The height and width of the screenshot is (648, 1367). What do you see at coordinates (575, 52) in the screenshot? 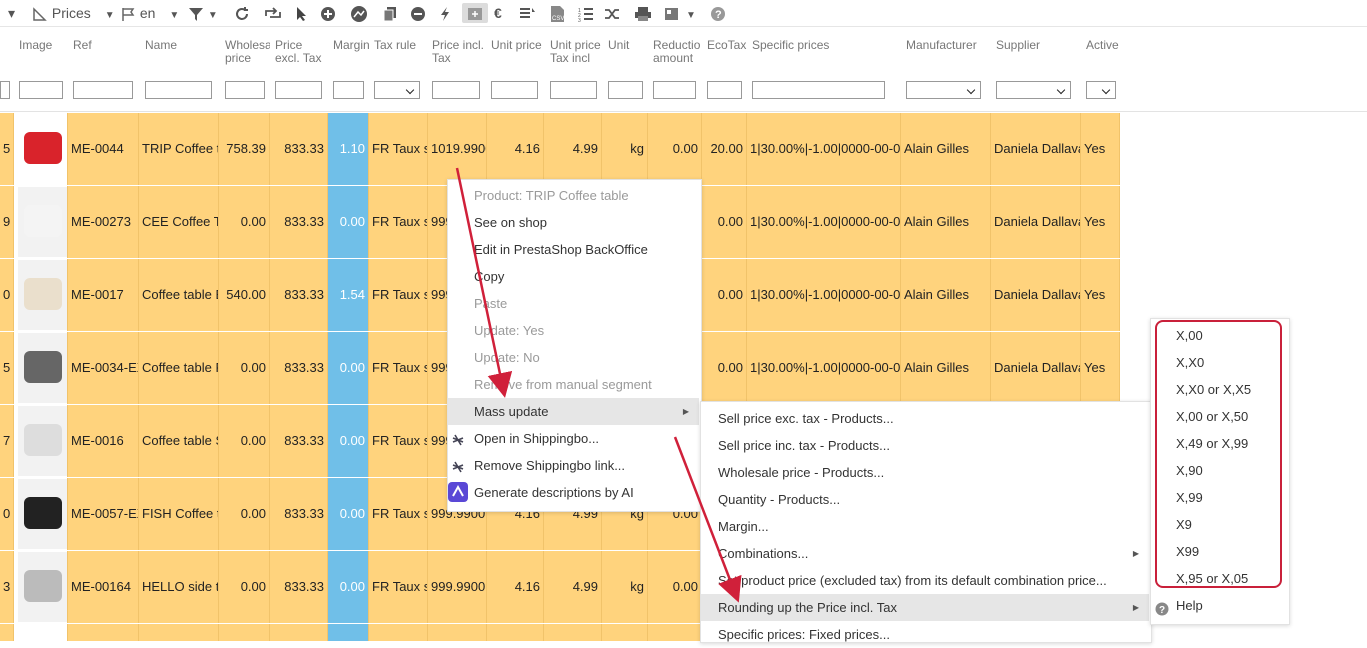
I see `col-header-unit-price-incl: Unit price Tax incl` at bounding box center [575, 52].